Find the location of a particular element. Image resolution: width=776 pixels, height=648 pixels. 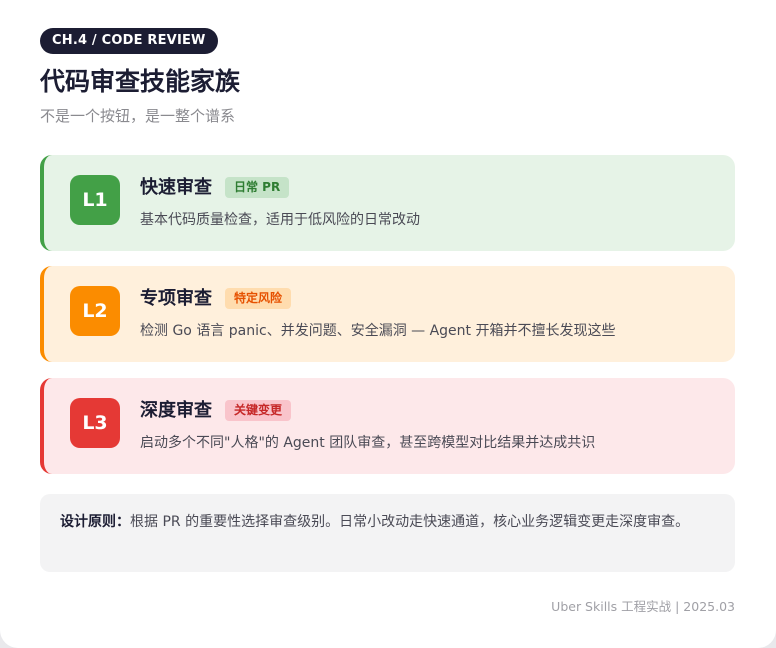

level-badge-l1: L1 is located at coordinates (95, 200).